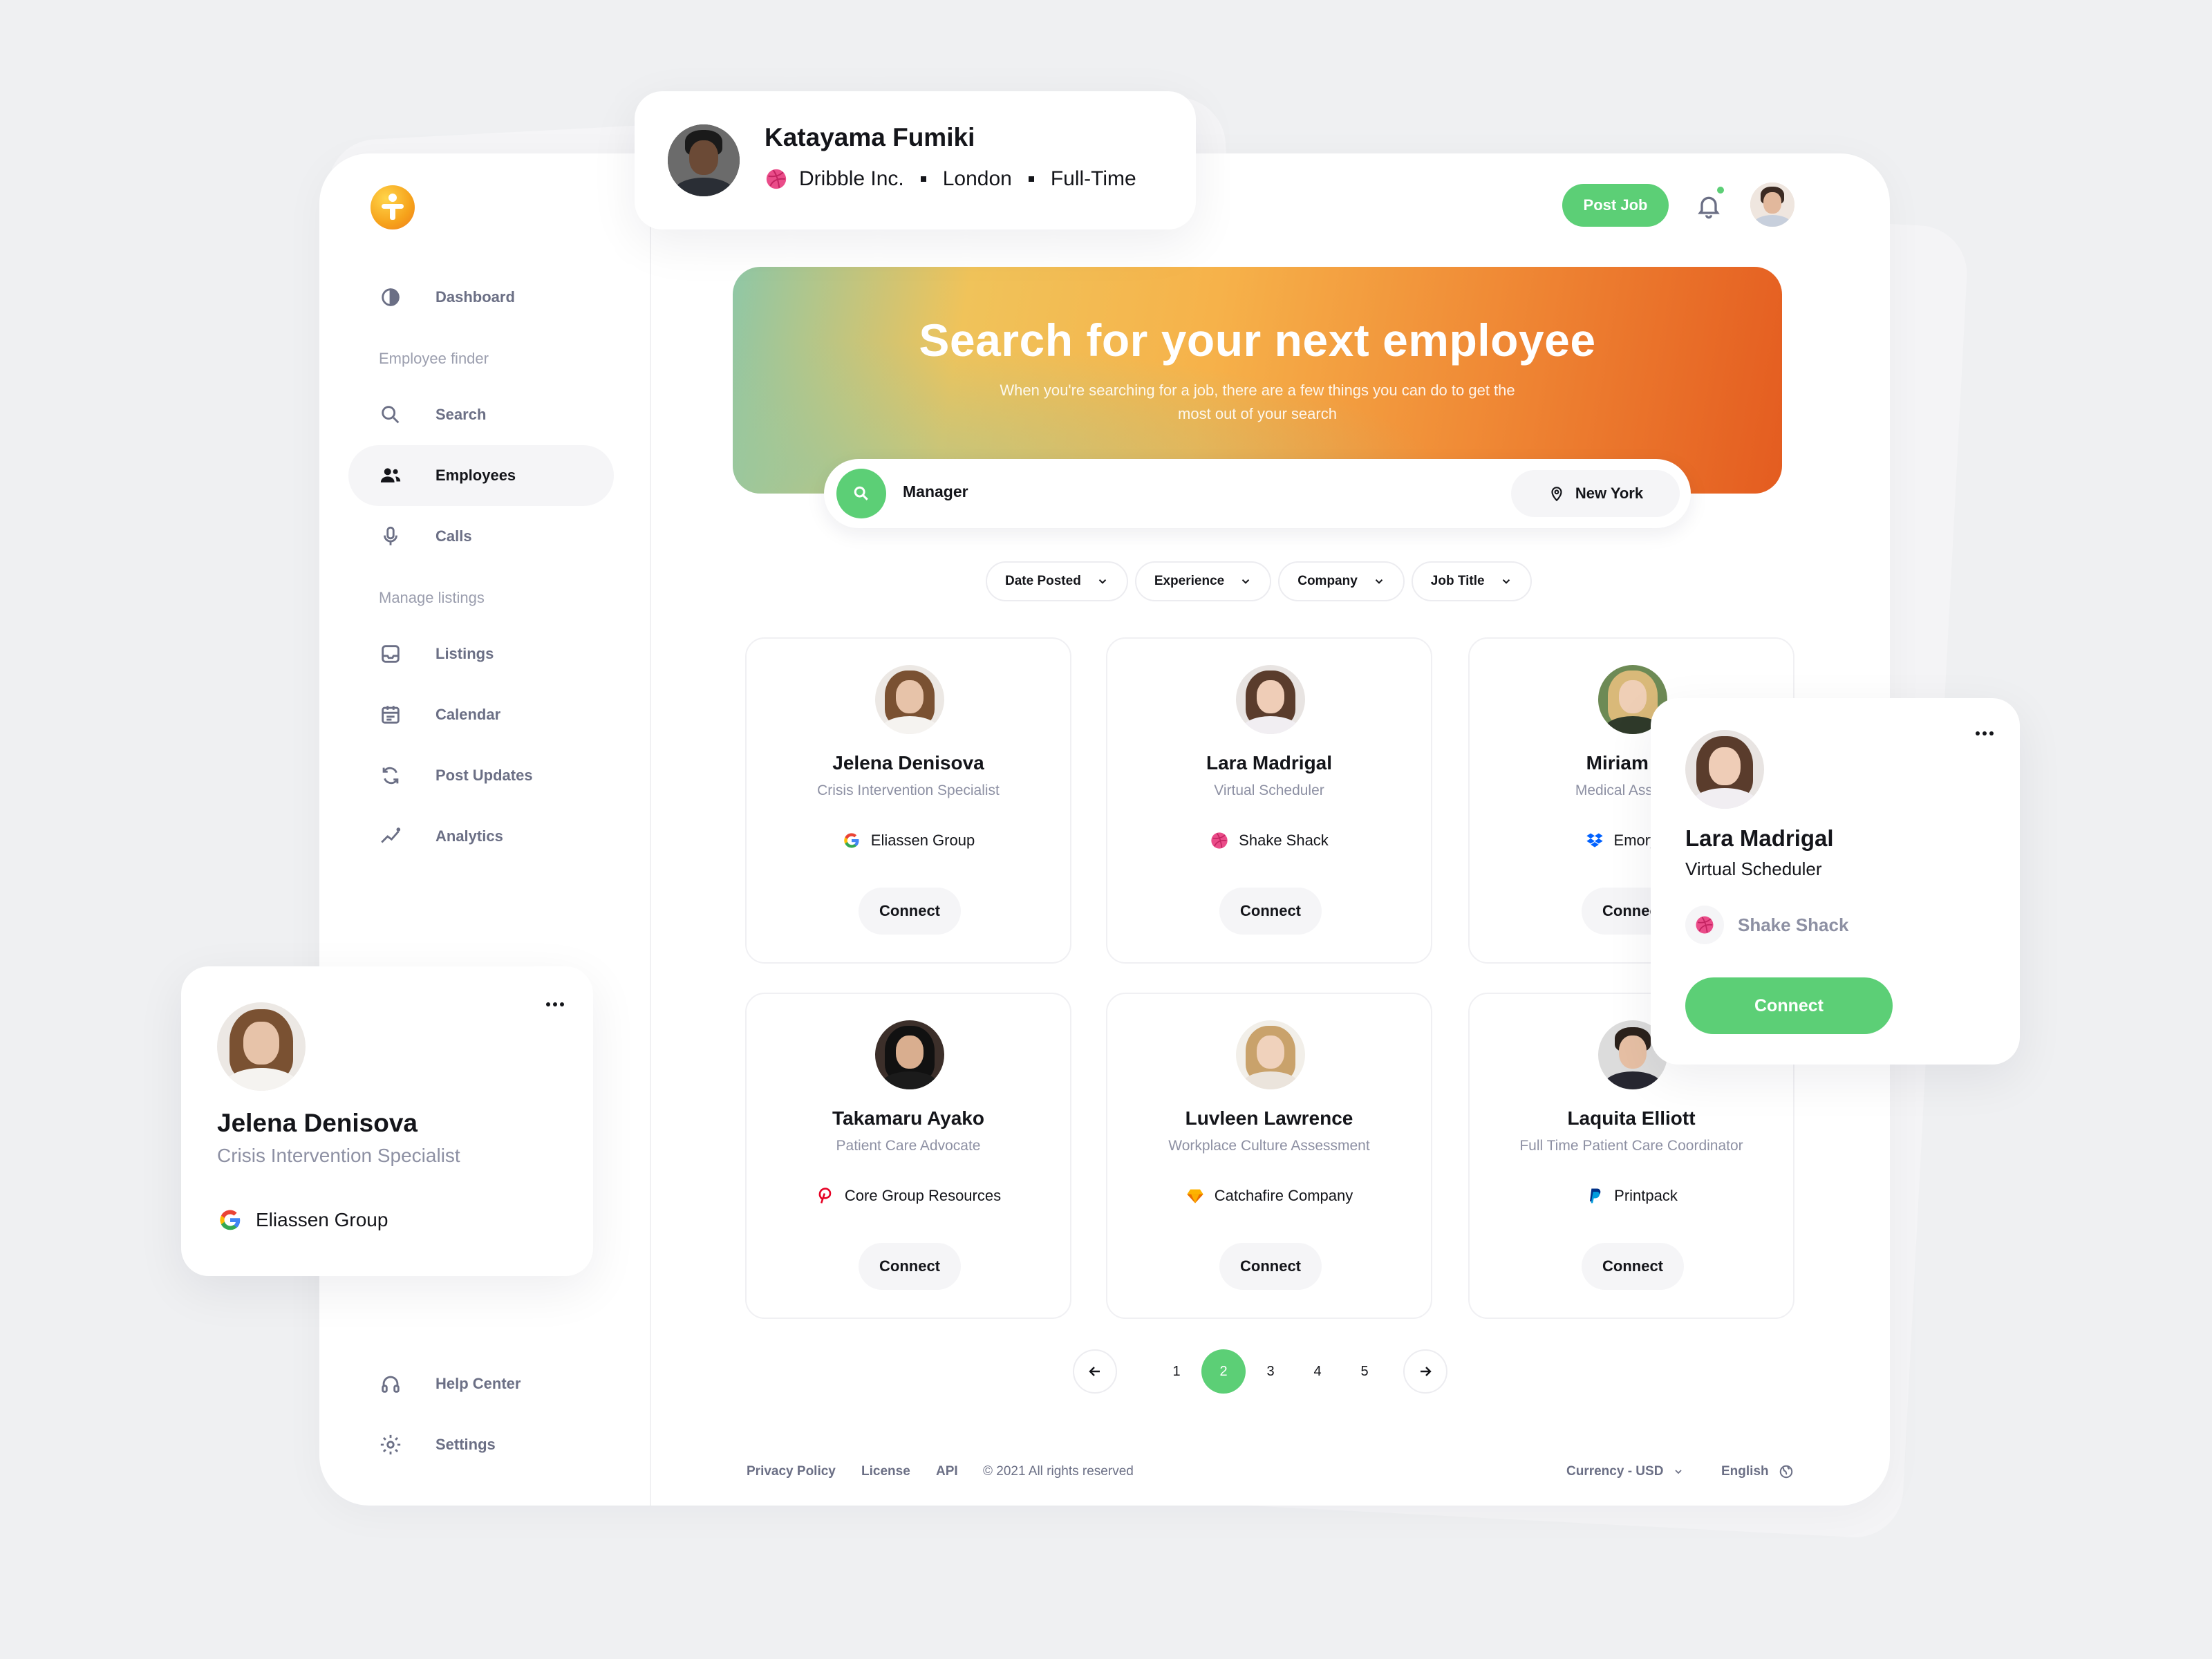 The width and height of the screenshot is (2212, 1659). I want to click on analytics-icon, so click(391, 835).